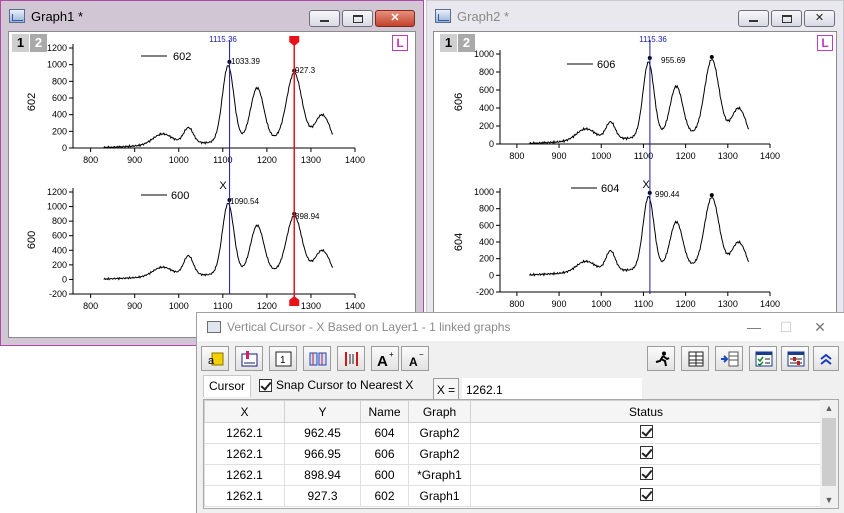 The height and width of the screenshot is (513, 844). Describe the element at coordinates (729, 358) in the screenshot. I see `export-button` at that location.